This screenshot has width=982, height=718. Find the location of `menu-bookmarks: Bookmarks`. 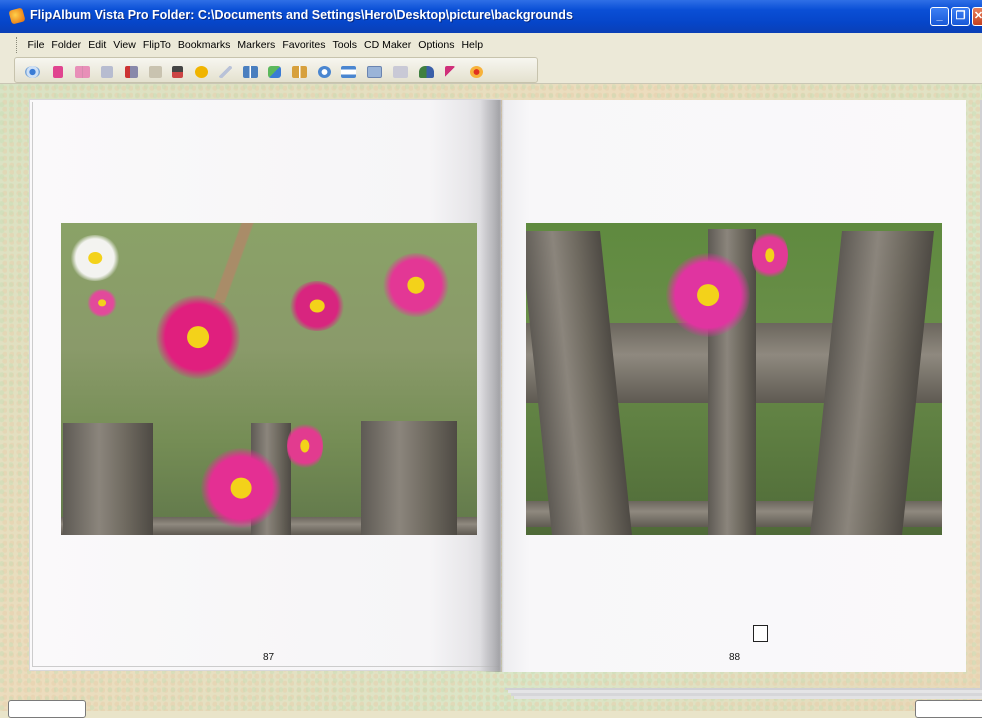

menu-bookmarks: Bookmarks is located at coordinates (204, 45).